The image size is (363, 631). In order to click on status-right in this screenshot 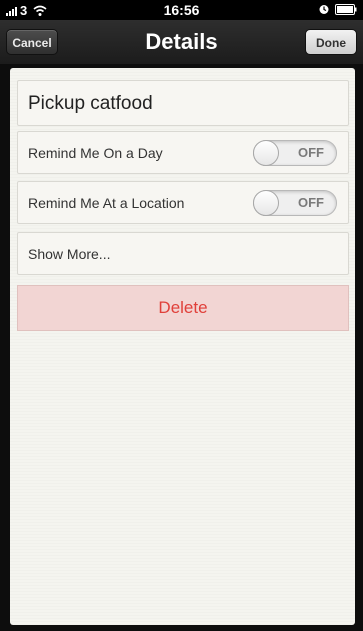, I will do `click(338, 9)`.